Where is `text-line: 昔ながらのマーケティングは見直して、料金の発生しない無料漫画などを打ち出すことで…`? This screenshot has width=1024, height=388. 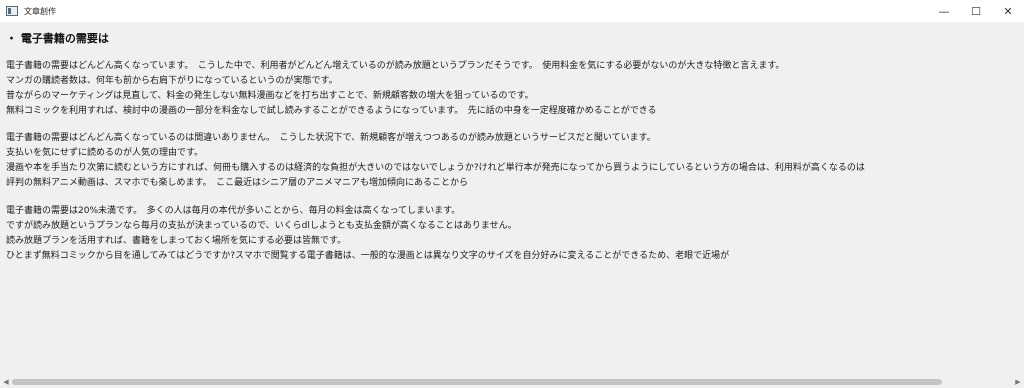 text-line: 昔ながらのマーケティングは見直して、料金の発生しない無料漫画などを打ち出すことで… is located at coordinates (270, 96).